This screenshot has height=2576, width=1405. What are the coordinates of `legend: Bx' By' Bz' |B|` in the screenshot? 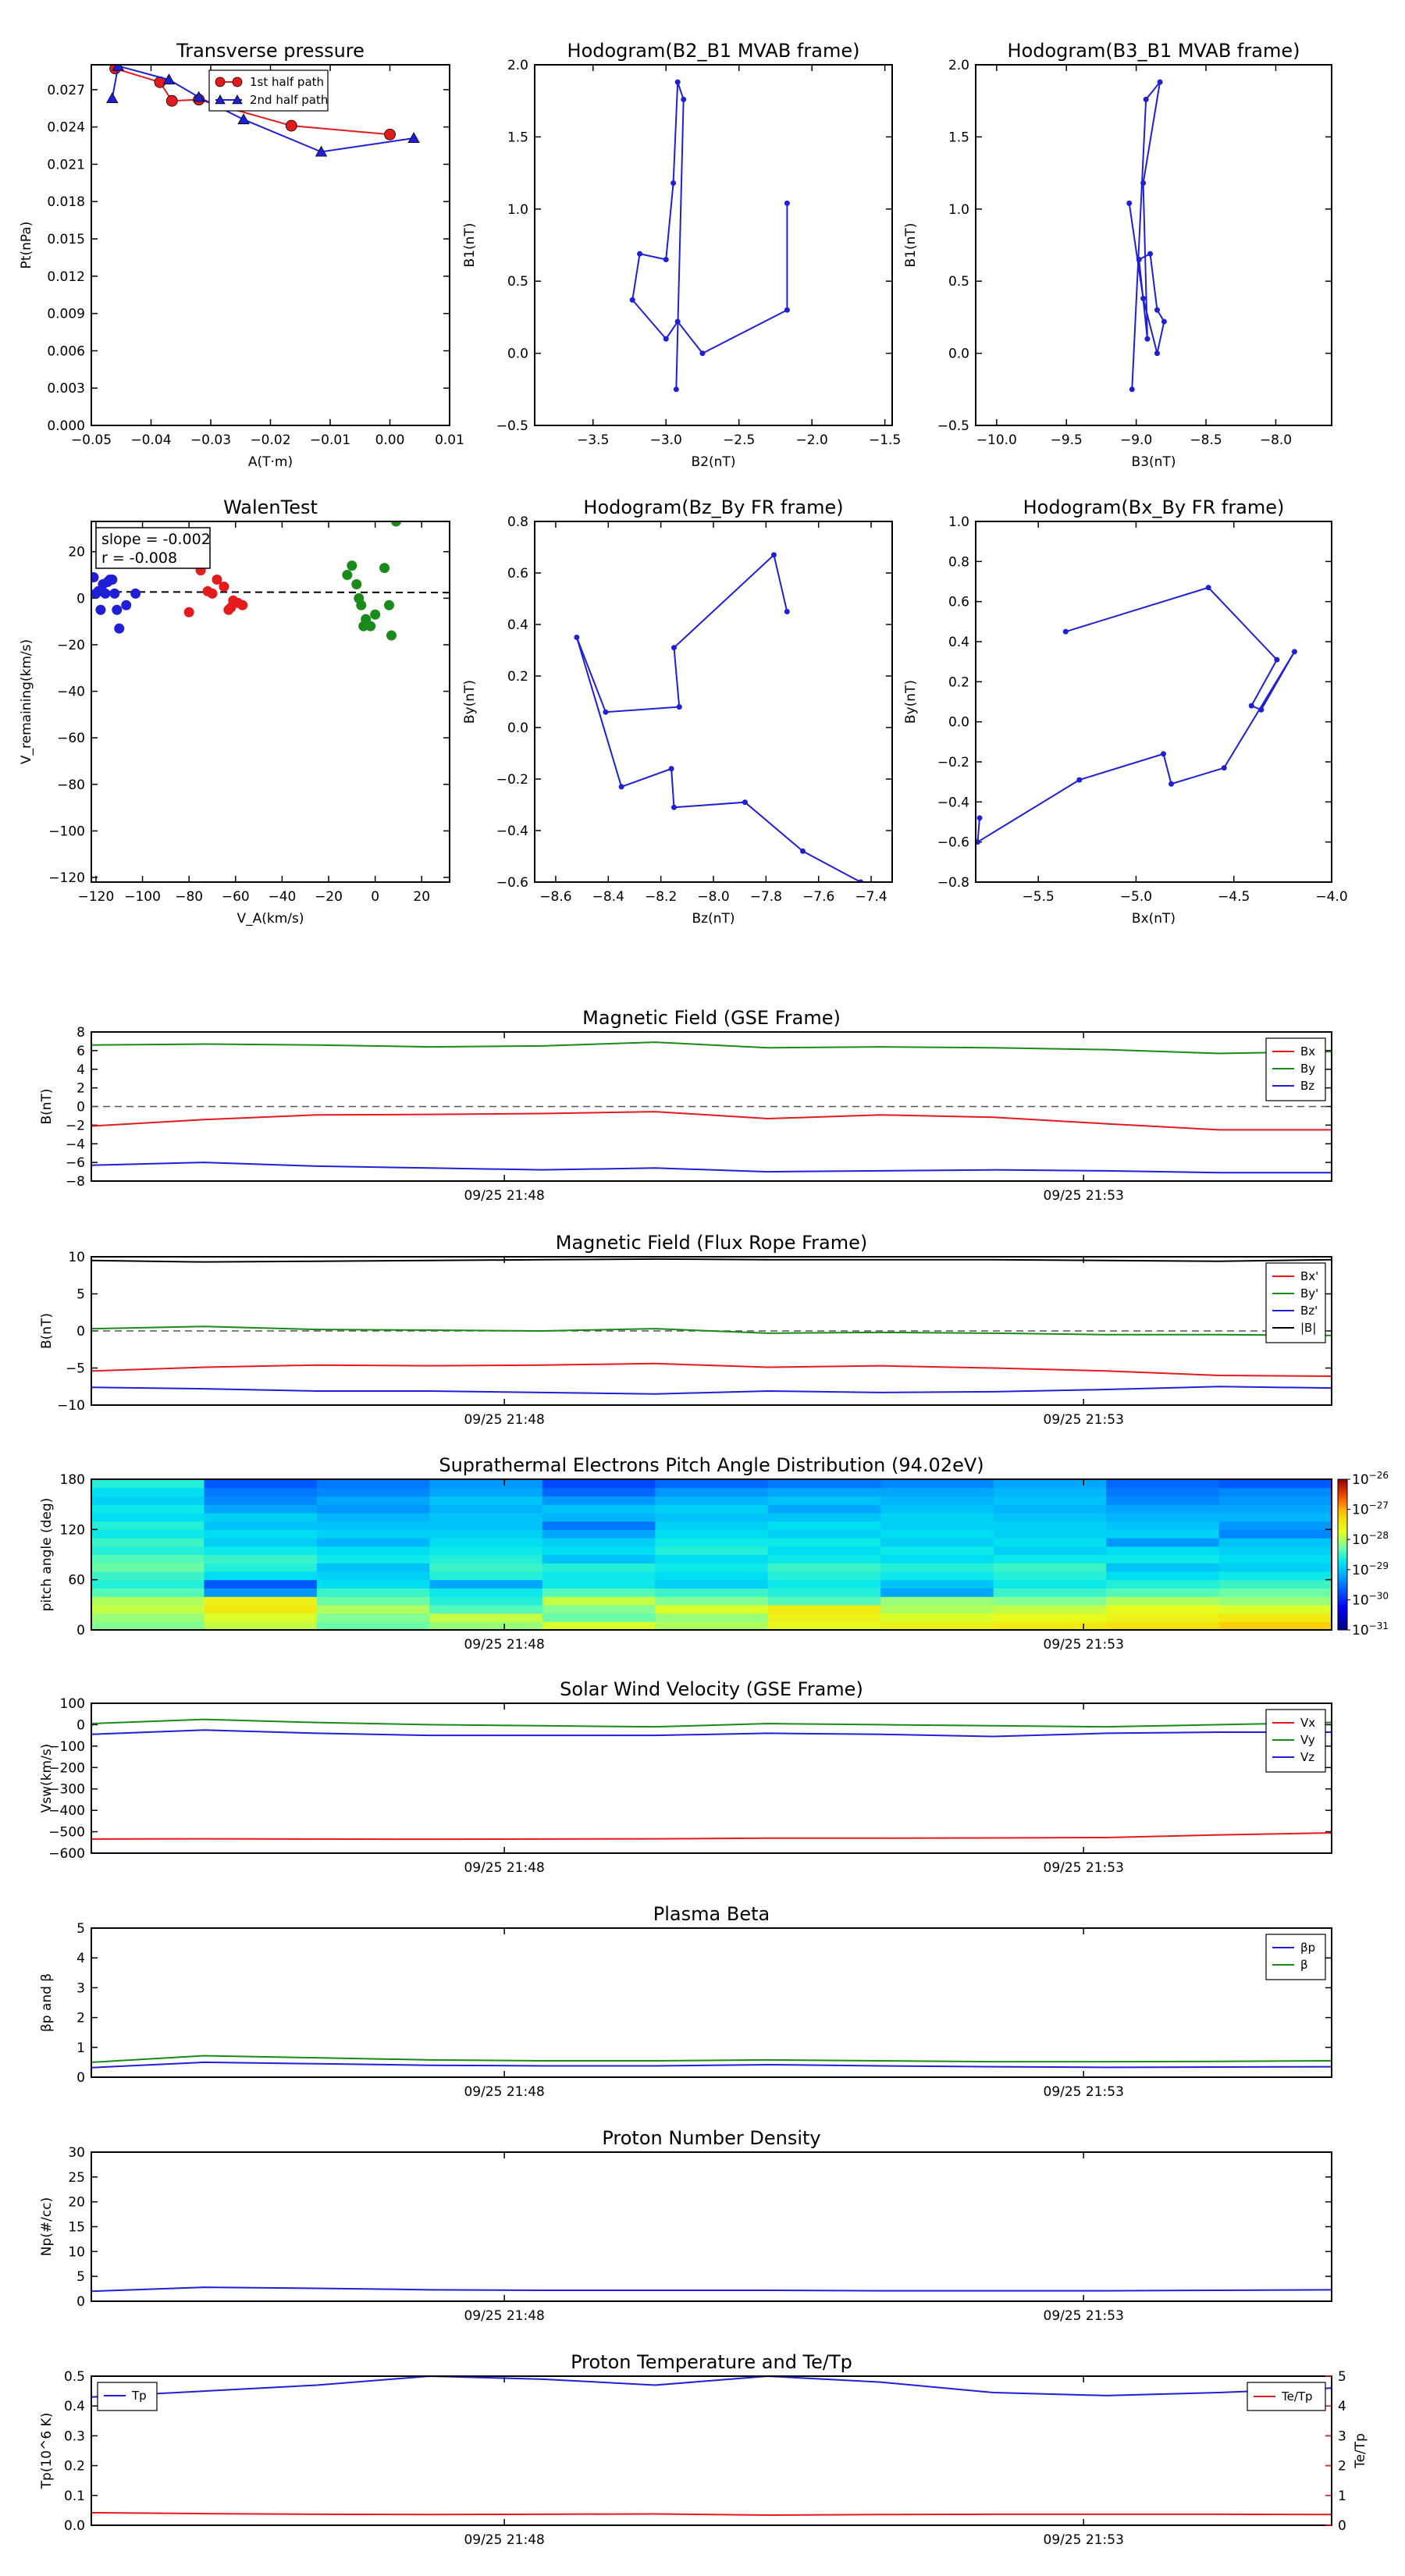 It's located at (1295, 1302).